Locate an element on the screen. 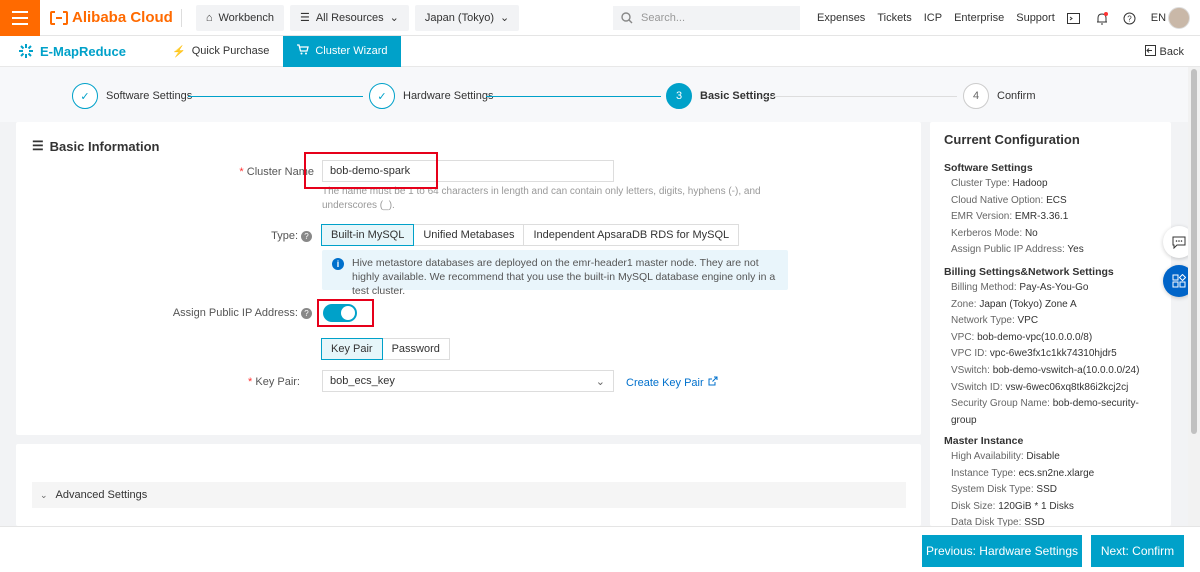 The image size is (1200, 572). region-dropdown: Japan (Tokyo) ⌄ is located at coordinates (467, 17).